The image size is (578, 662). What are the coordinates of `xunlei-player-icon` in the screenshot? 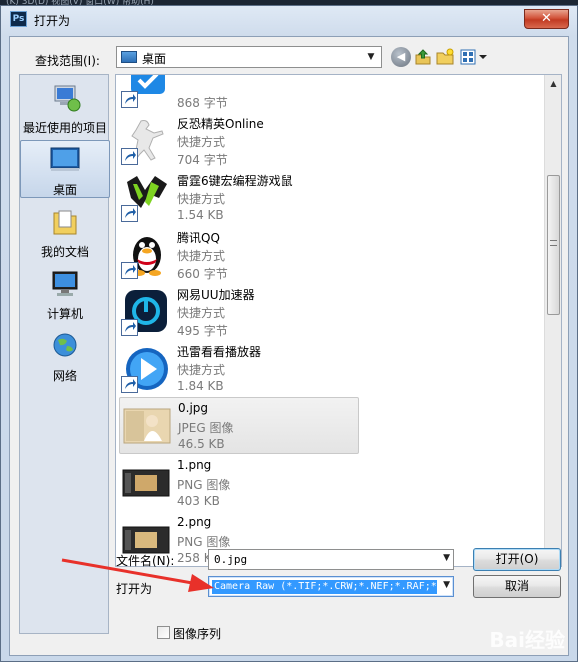 It's located at (146, 368).